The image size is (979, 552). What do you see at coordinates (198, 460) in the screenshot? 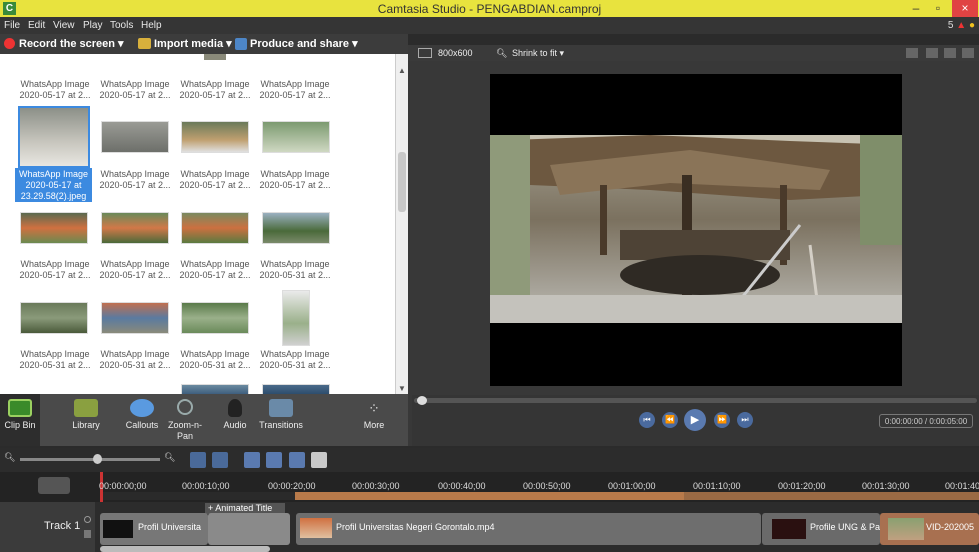
I see `undo-icon` at bounding box center [198, 460].